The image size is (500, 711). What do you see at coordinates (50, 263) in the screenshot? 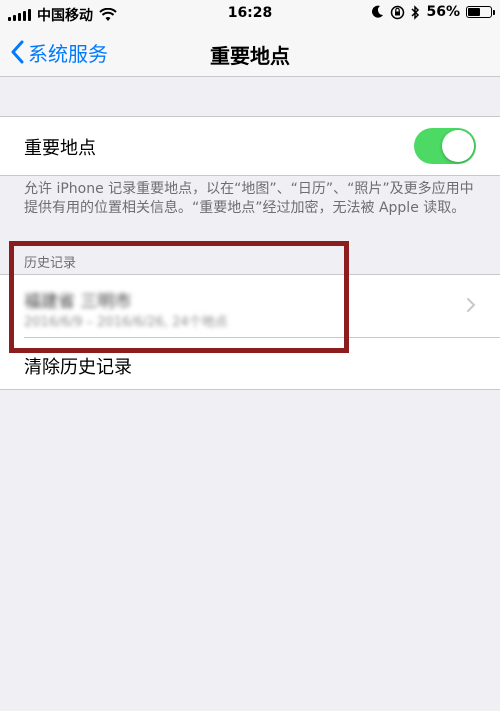
I see `section-header-history: 历史记录` at bounding box center [50, 263].